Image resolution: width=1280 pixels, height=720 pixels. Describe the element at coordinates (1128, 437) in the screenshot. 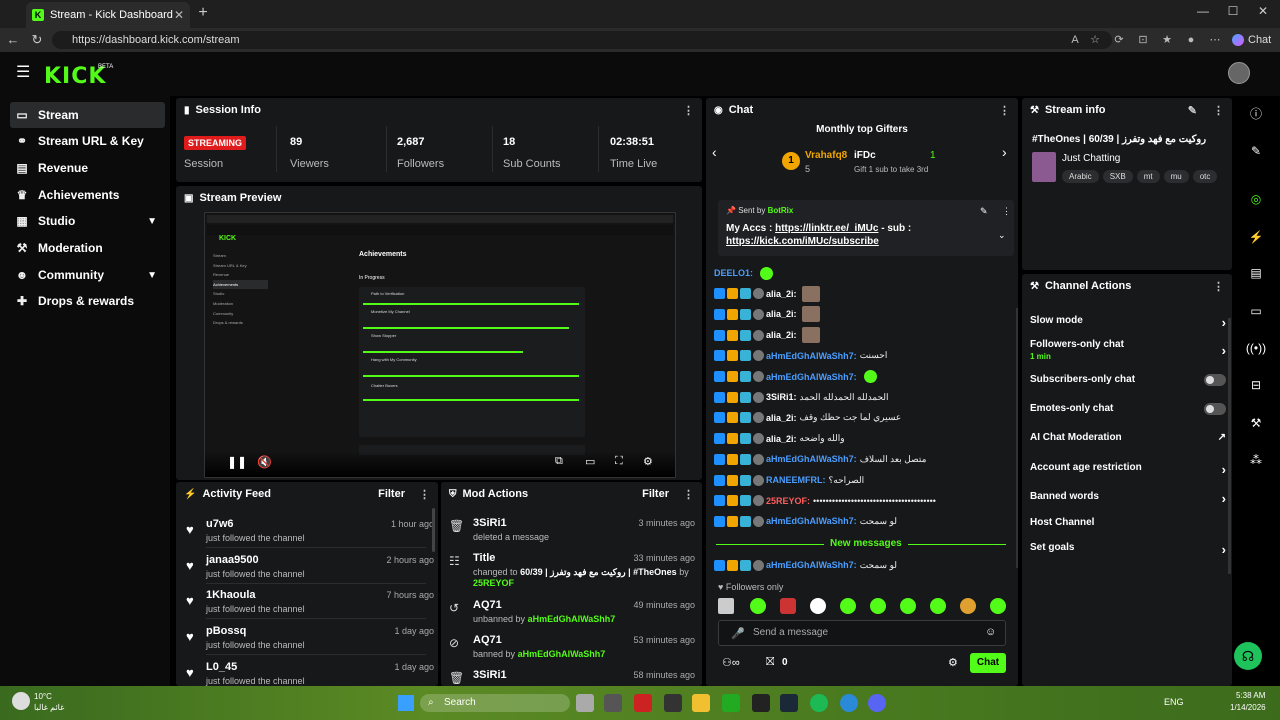

I see `ai-moderation-row: AI Chat Moderation ↗` at that location.